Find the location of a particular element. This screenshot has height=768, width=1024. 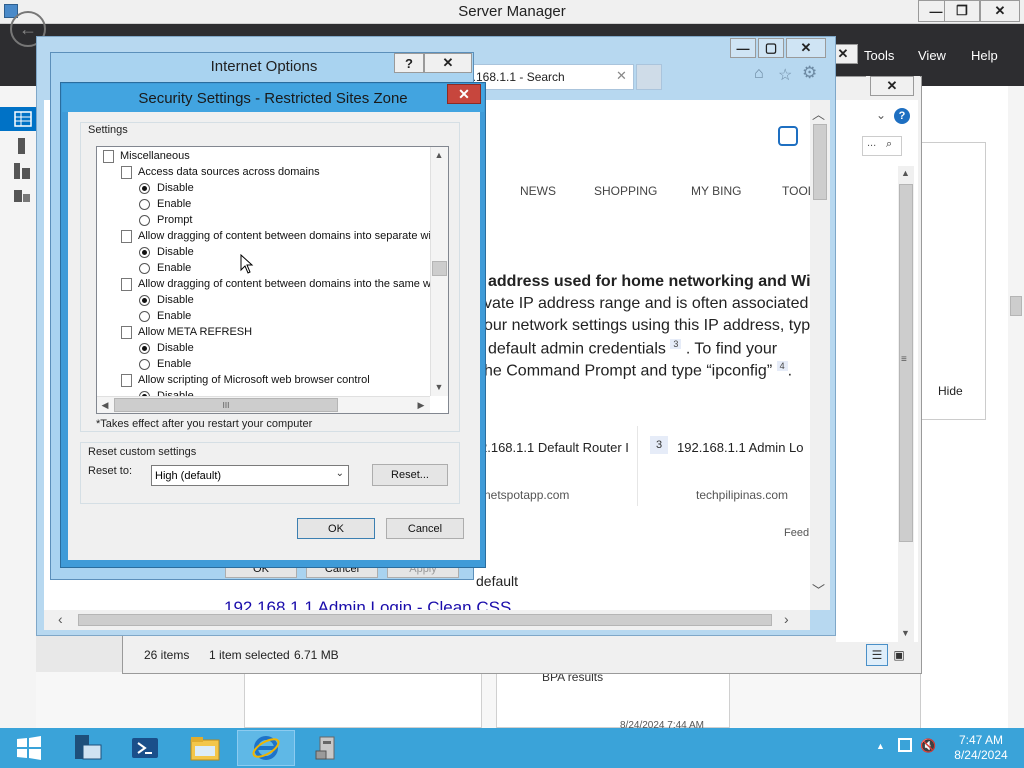

right-scrollbar is located at coordinates (1016, 407).